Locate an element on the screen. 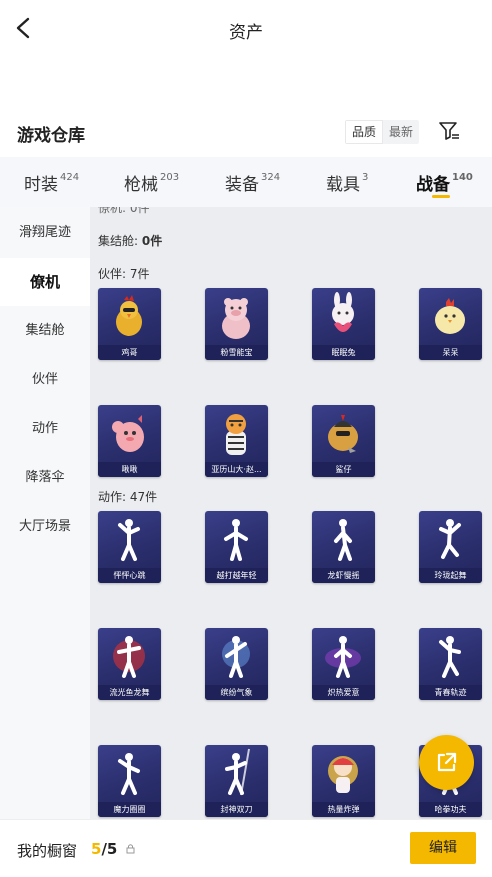 The image size is (492, 877). warehouse-title: 游戏仓库 is located at coordinates (51, 136).